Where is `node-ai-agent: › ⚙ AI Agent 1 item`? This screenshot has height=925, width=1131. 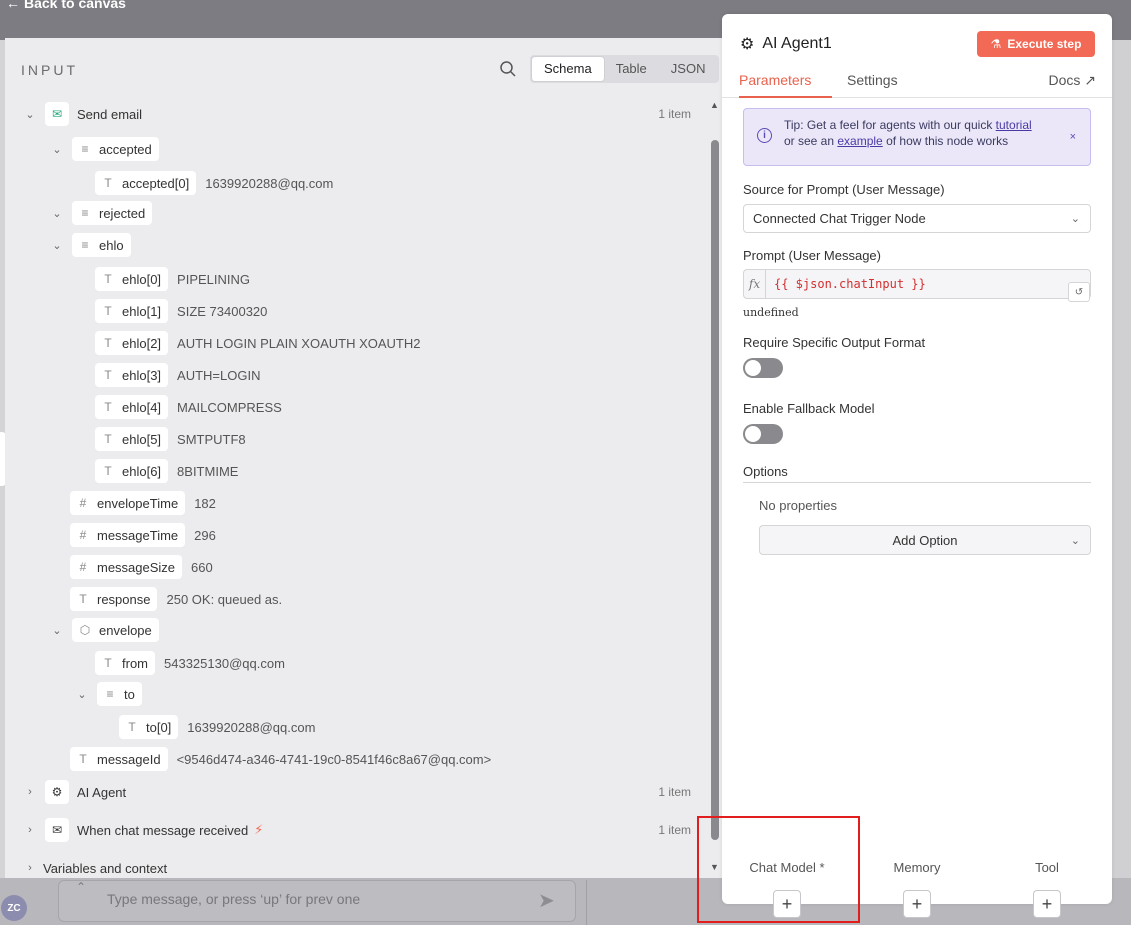 node-ai-agent: › ⚙ AI Agent 1 item is located at coordinates (357, 792).